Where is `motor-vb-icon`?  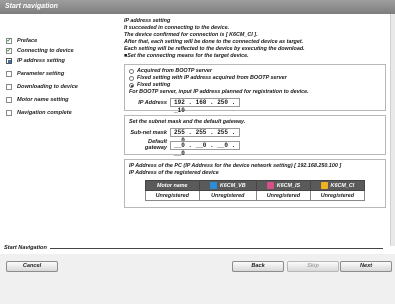
motor-vb-icon is located at coordinates (213, 185).